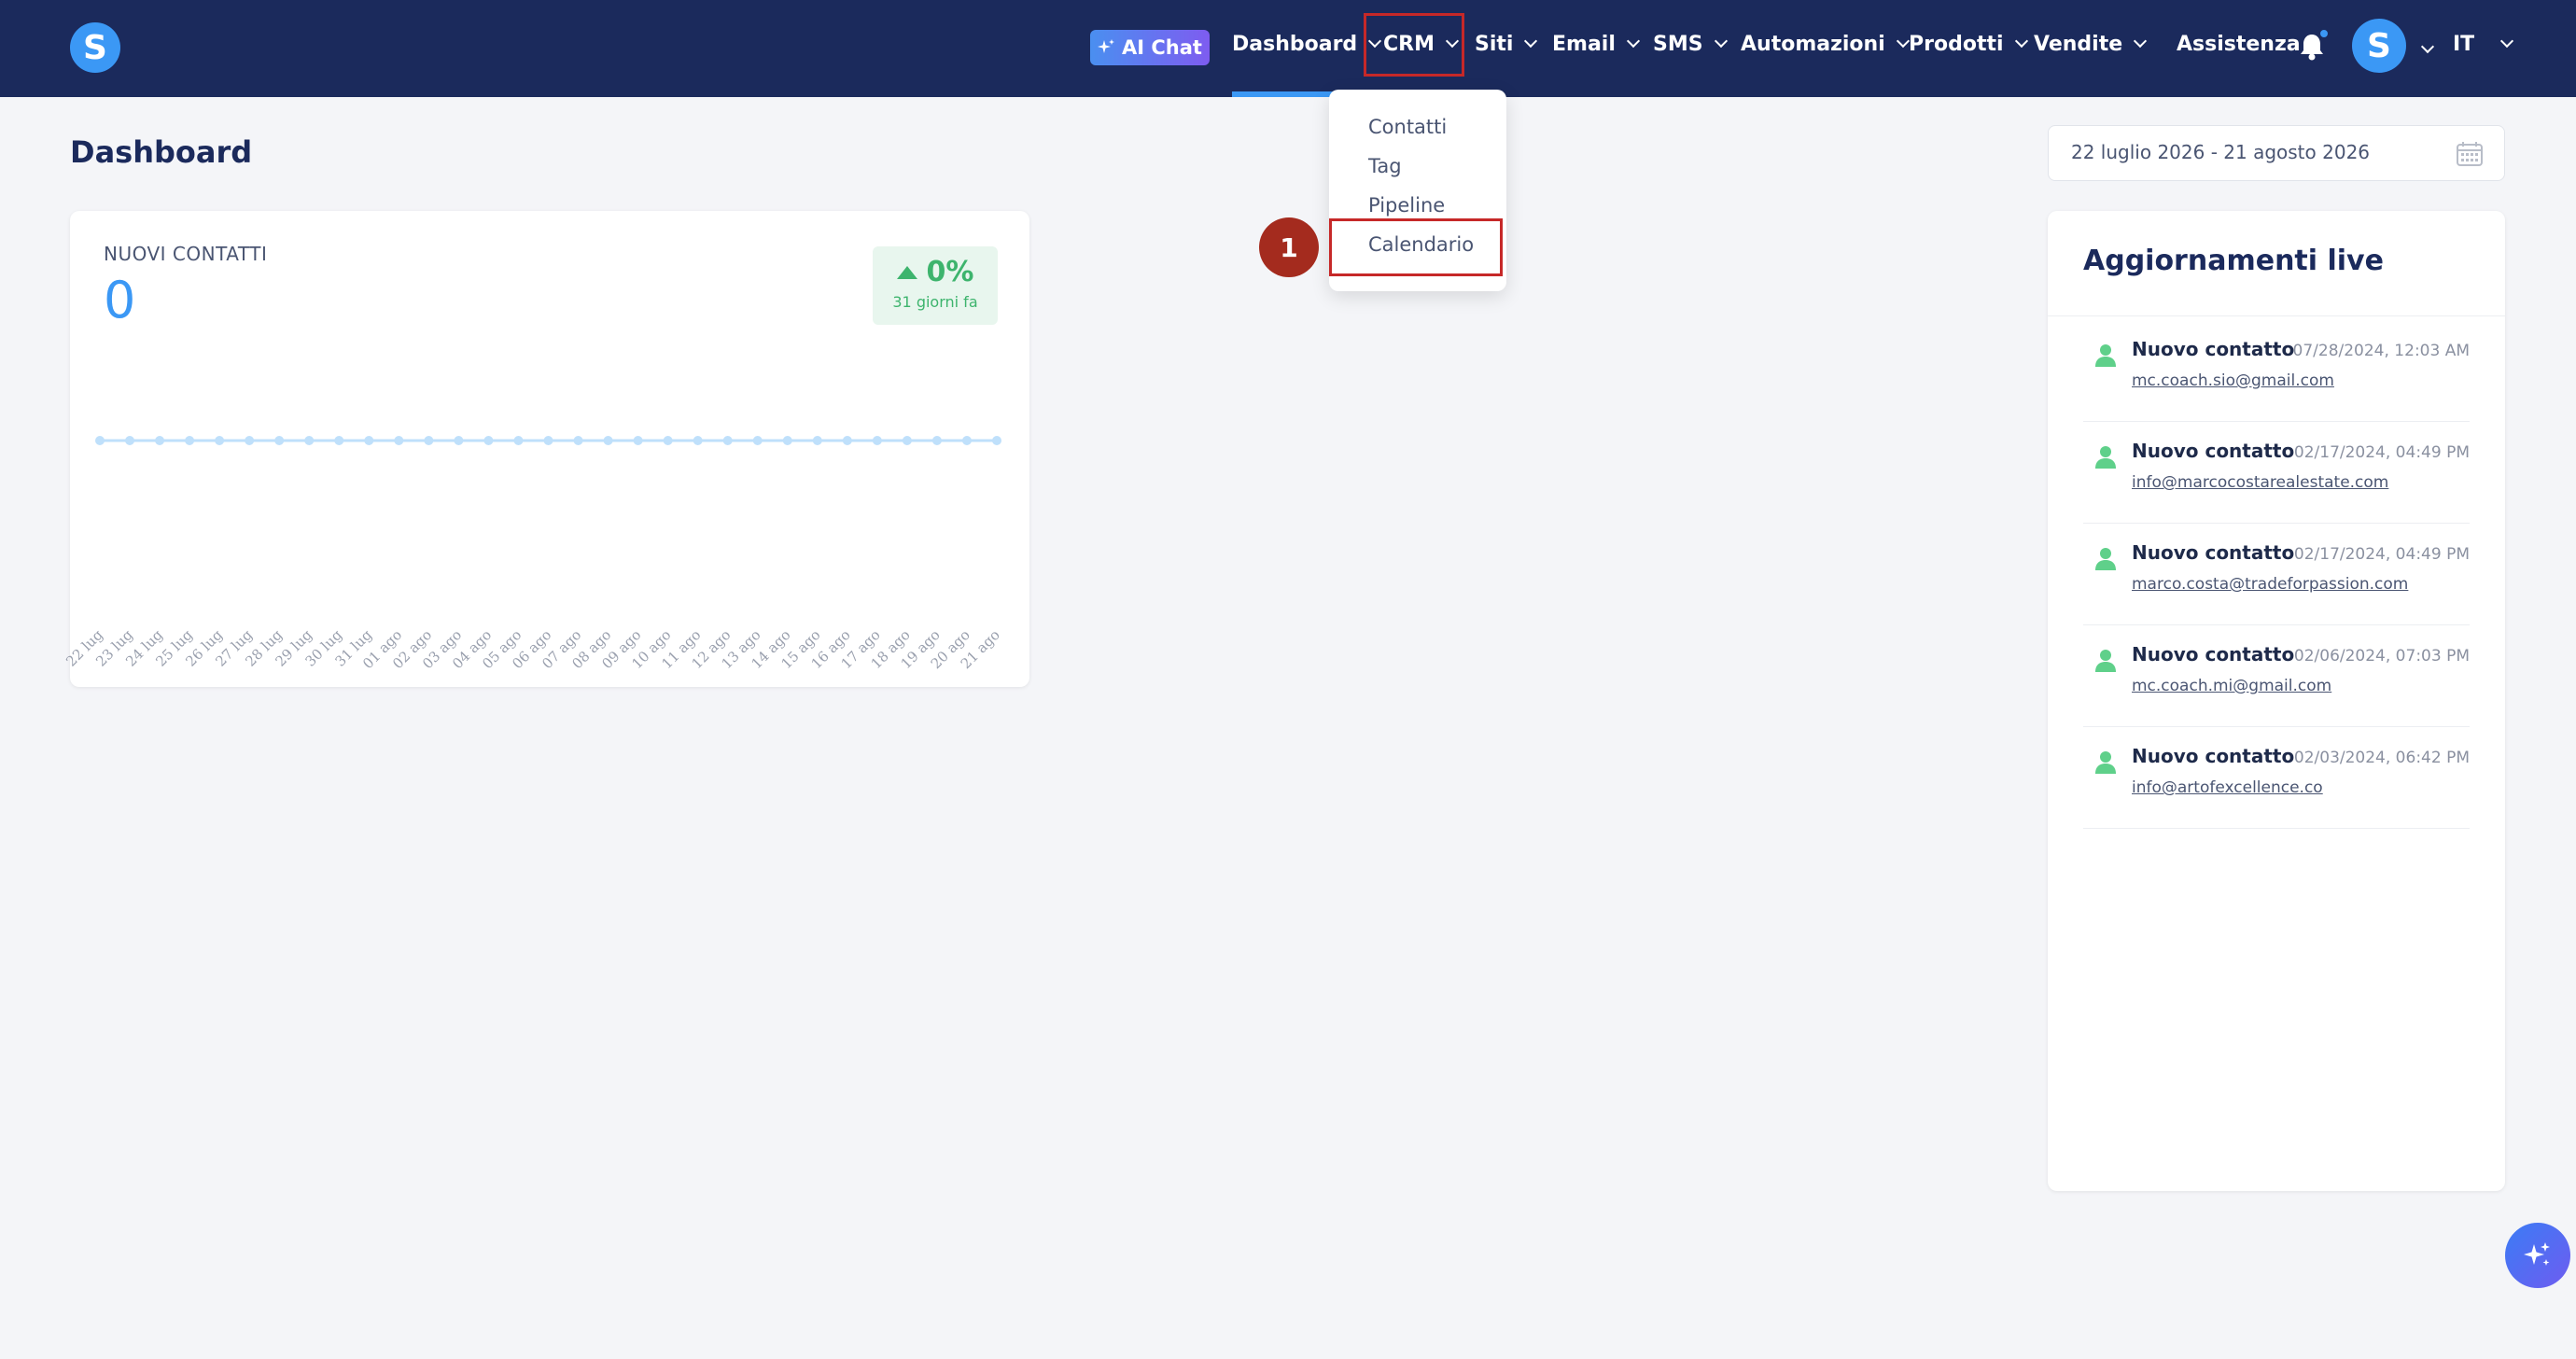 This screenshot has height=1359, width=2576. I want to click on menu-item-pipeline: Pipeline, so click(1406, 206).